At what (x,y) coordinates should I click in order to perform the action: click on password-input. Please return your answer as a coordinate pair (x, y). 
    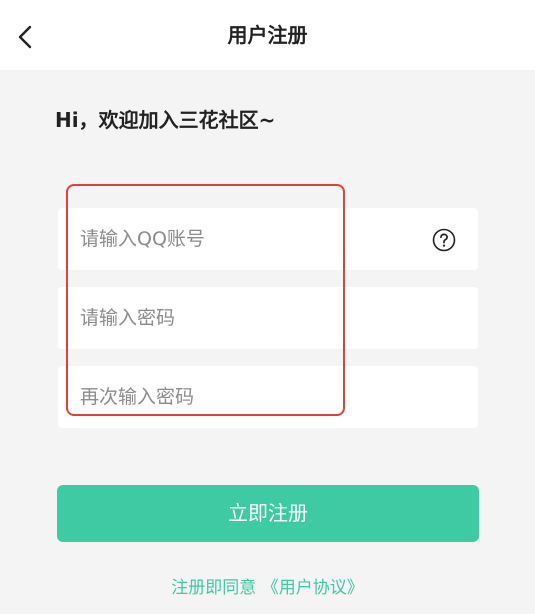
    Looking at the image, I should click on (250, 318).